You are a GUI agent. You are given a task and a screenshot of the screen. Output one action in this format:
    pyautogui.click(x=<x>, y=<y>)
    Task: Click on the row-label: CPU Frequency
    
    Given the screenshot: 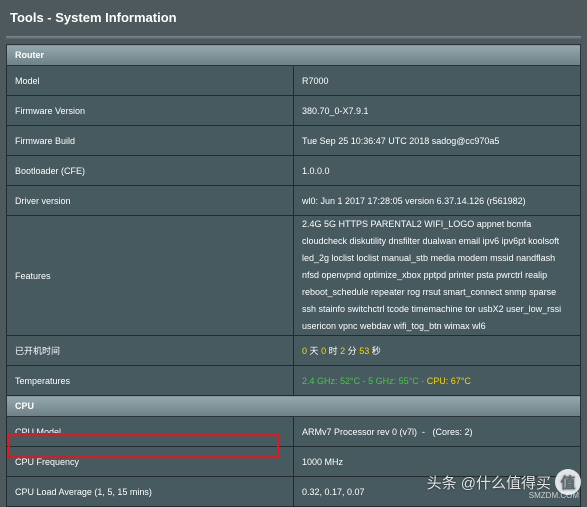 What is the action you would take?
    pyautogui.click(x=150, y=461)
    